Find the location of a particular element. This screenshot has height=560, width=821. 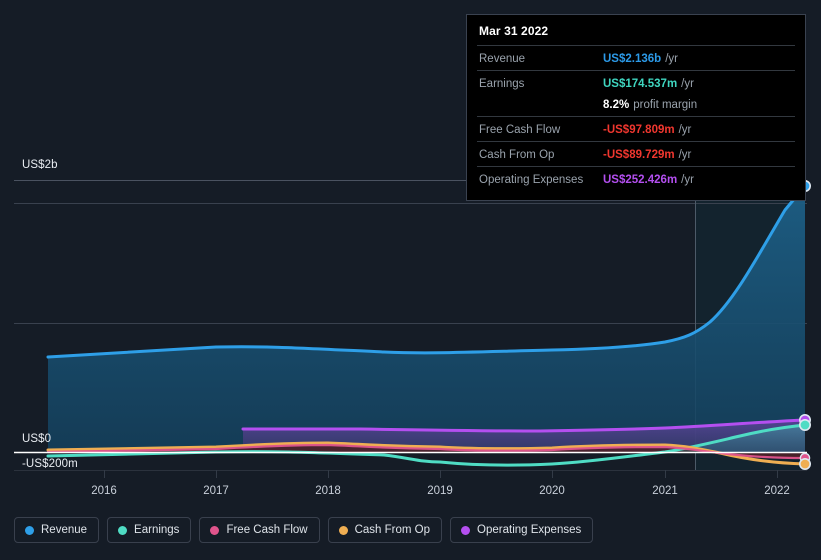

tooltip-row: Cash From Op -US$89.729m/yr is located at coordinates (636, 153).